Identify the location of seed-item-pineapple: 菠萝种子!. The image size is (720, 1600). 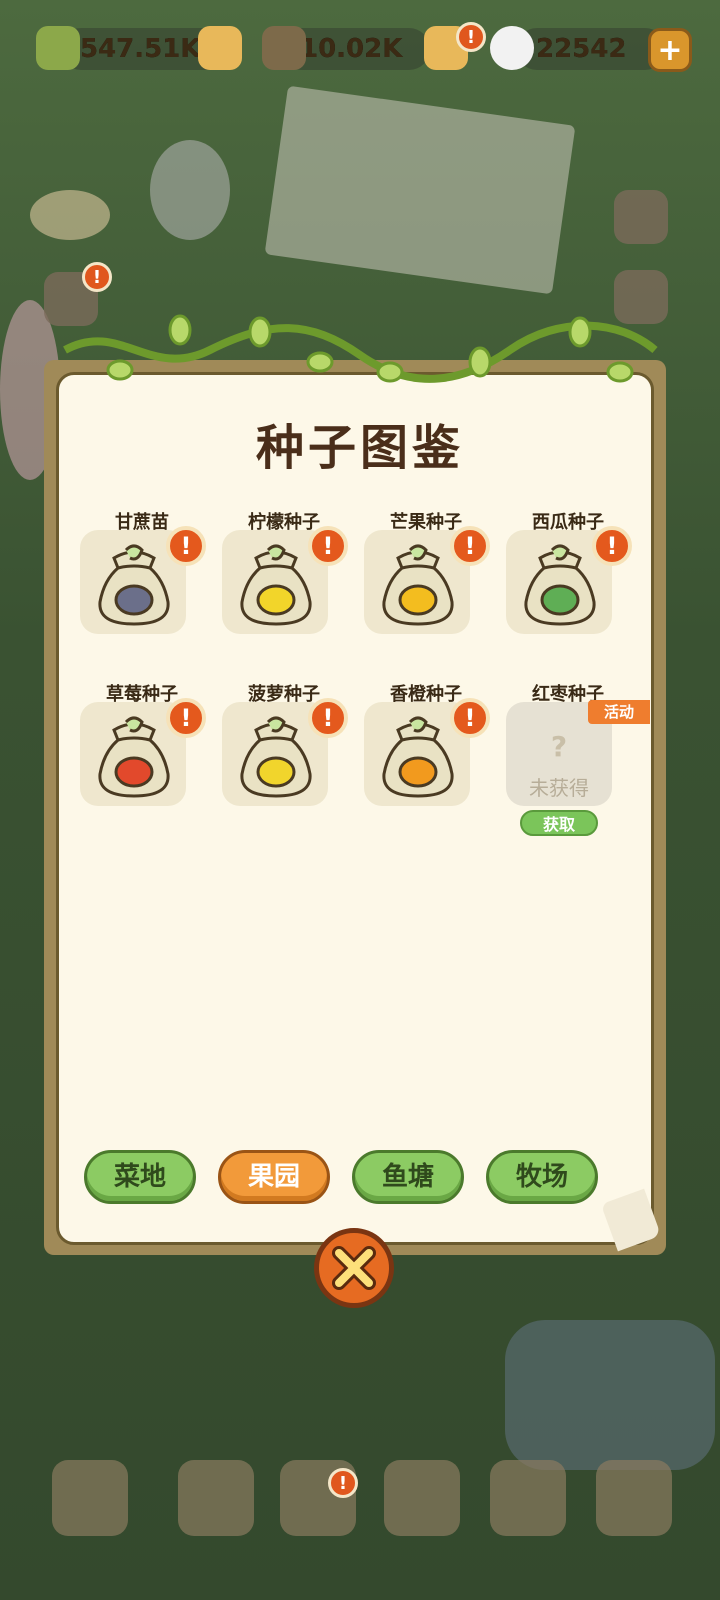
(285, 755).